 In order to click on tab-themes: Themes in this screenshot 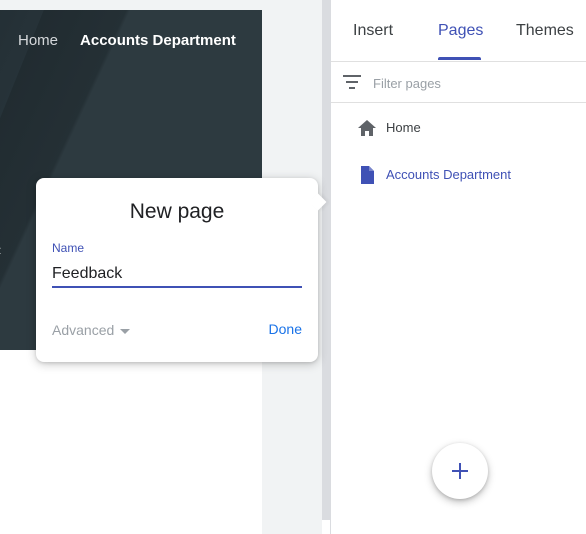, I will do `click(545, 31)`.